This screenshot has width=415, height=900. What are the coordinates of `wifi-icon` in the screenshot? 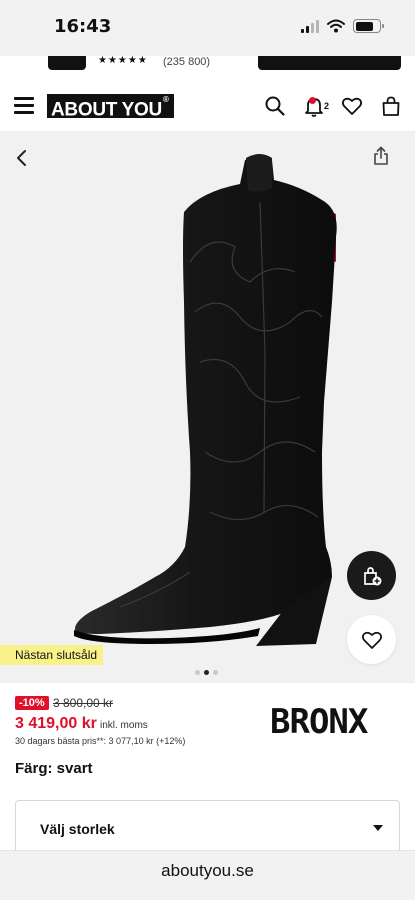 It's located at (336, 26).